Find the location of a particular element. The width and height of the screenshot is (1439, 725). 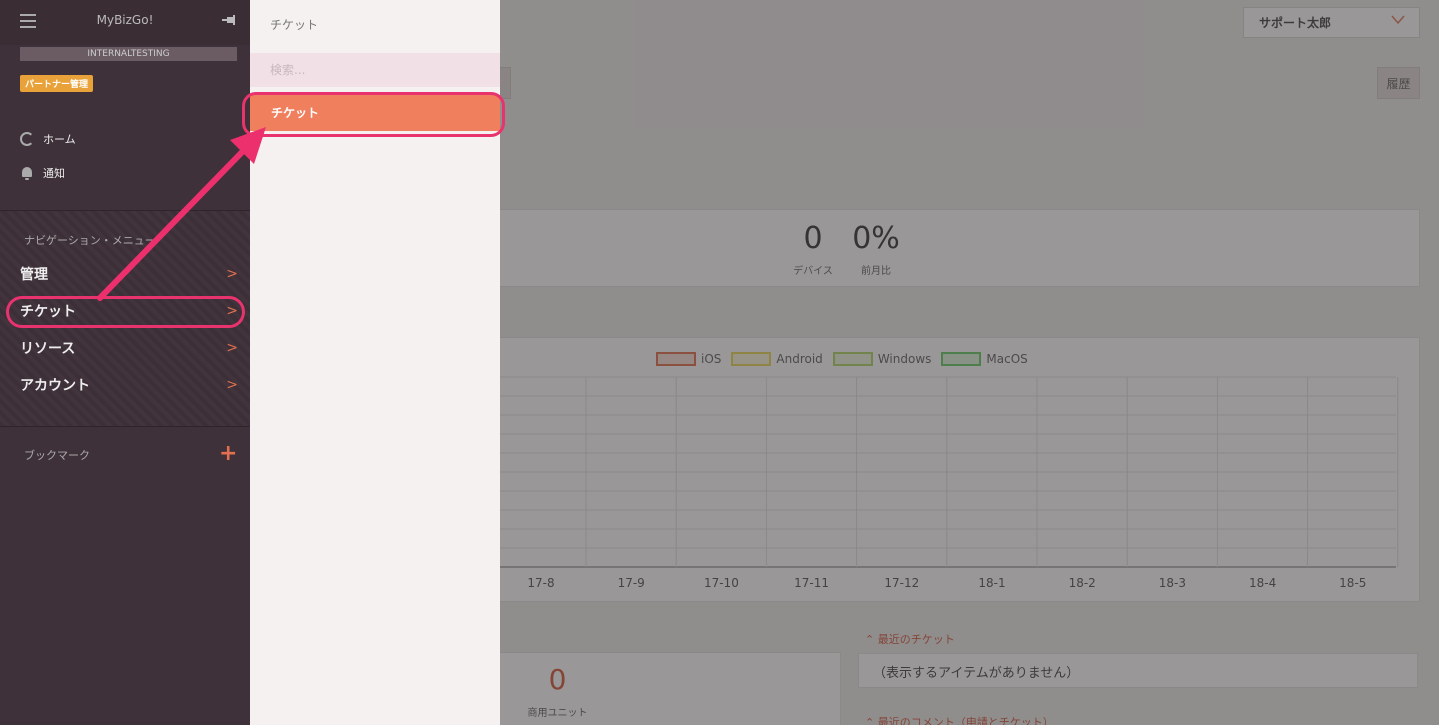

stat-label: 前月比 is located at coordinates (876, 271).